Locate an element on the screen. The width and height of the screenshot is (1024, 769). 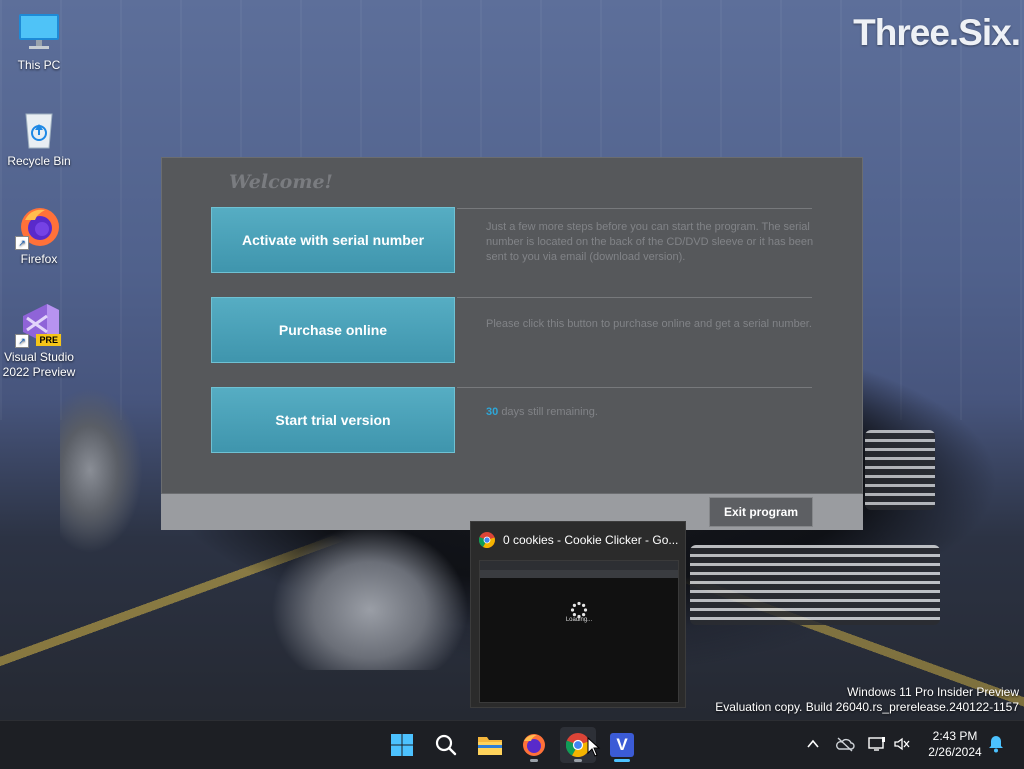
veeam-letter: V is located at coordinates (622, 744).